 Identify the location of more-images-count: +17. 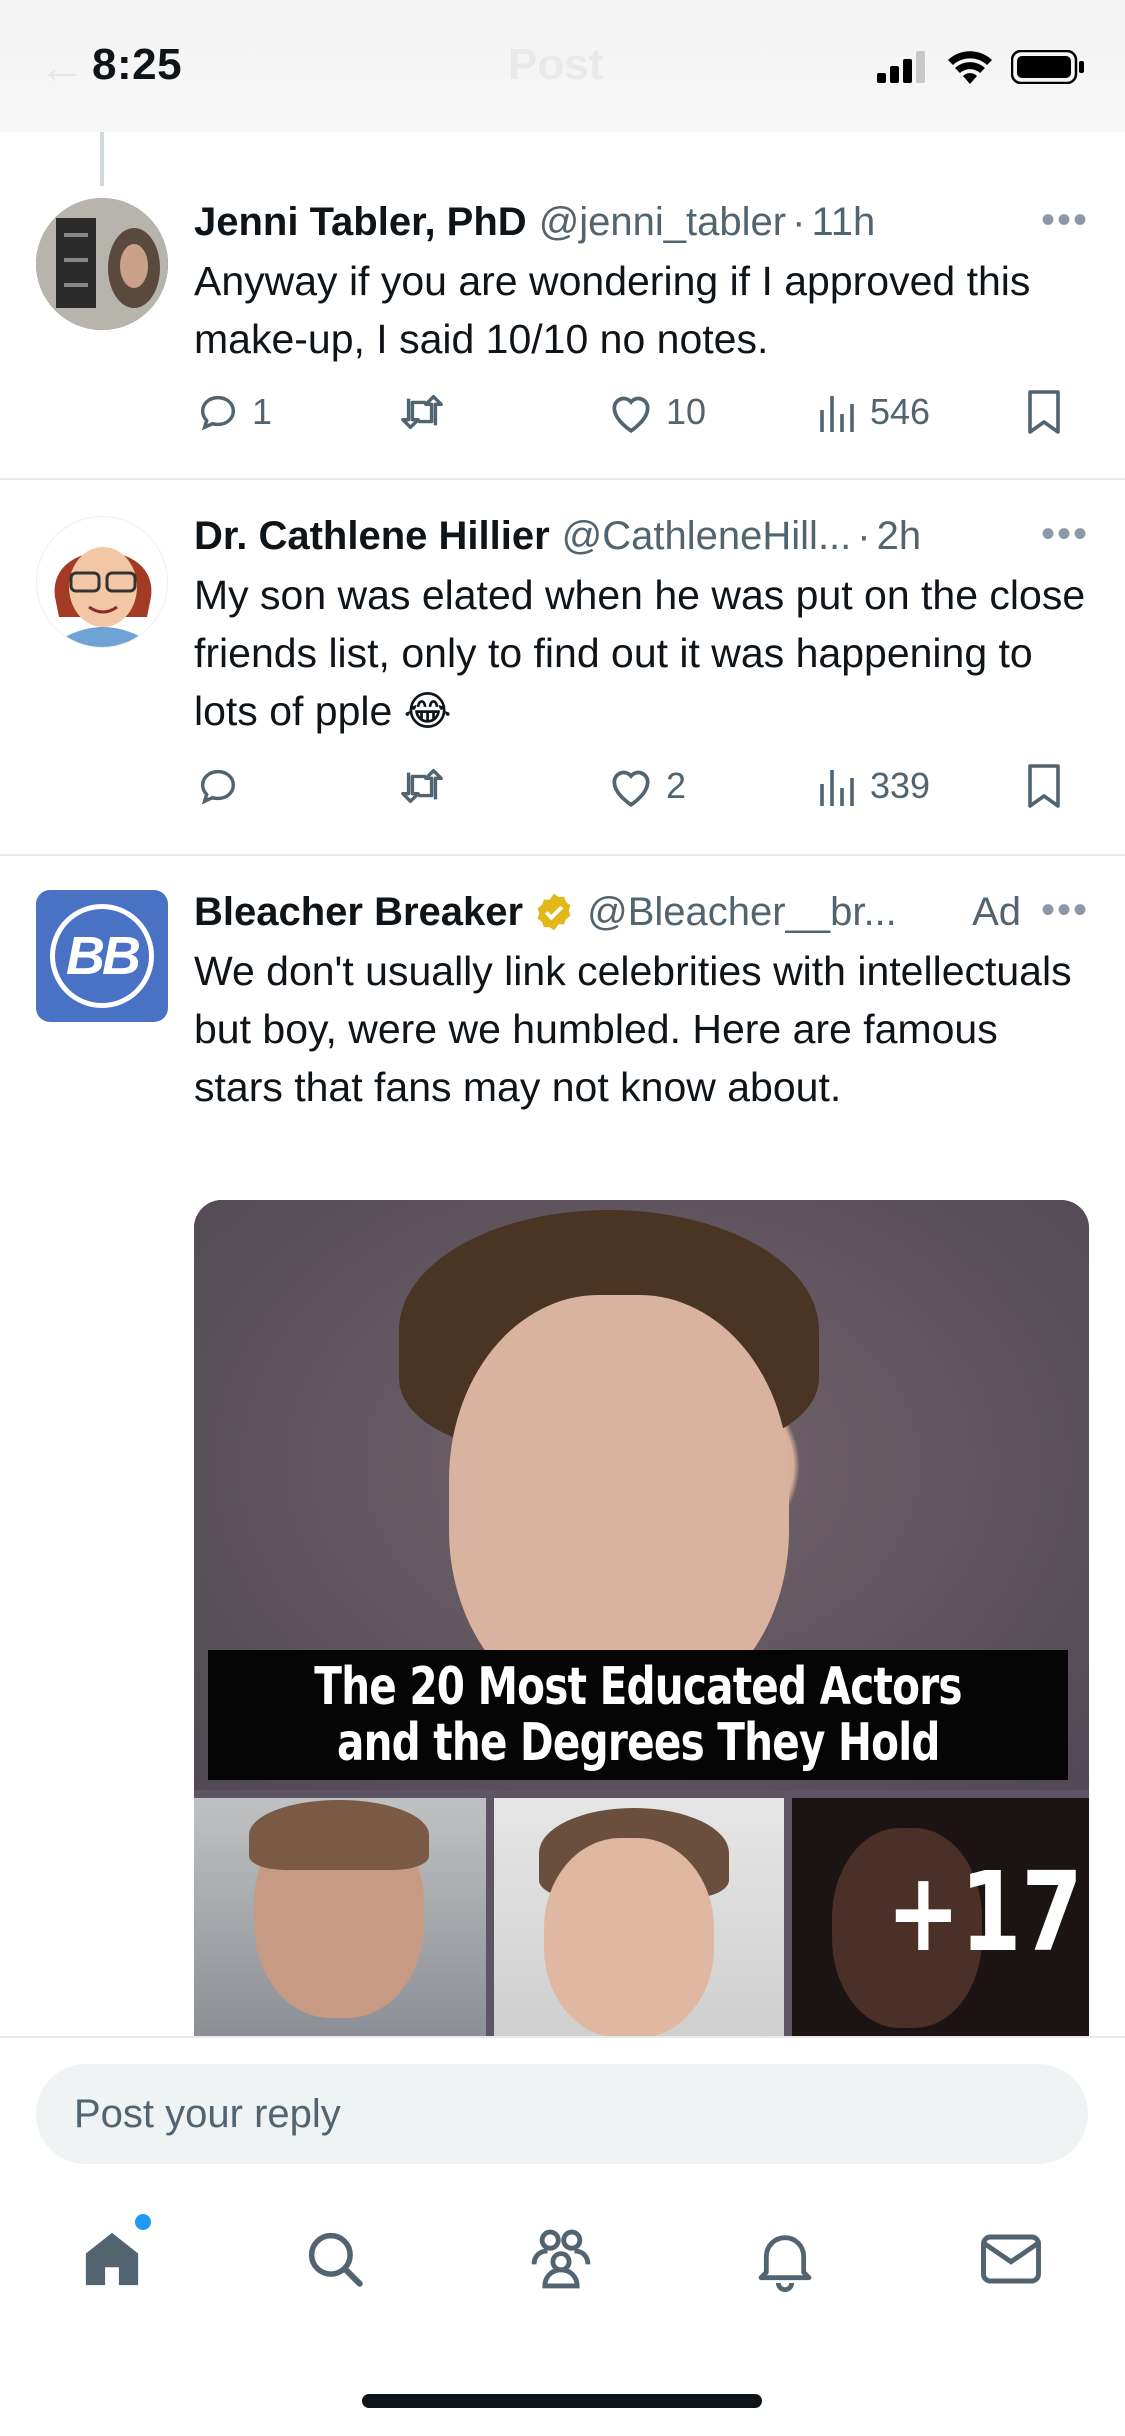
(984, 1912).